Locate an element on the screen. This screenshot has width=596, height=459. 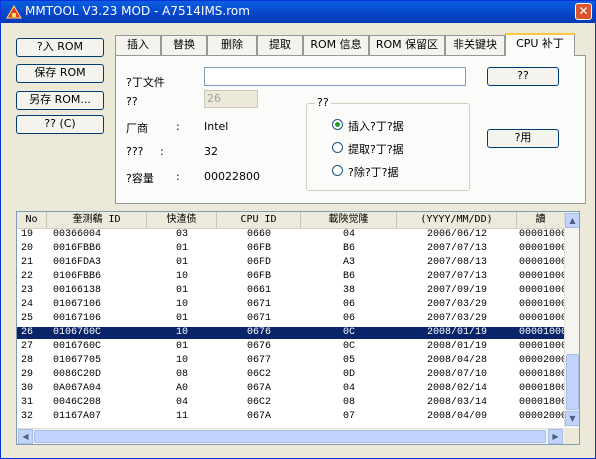
table-cell: 22 is located at coordinates (27, 276).